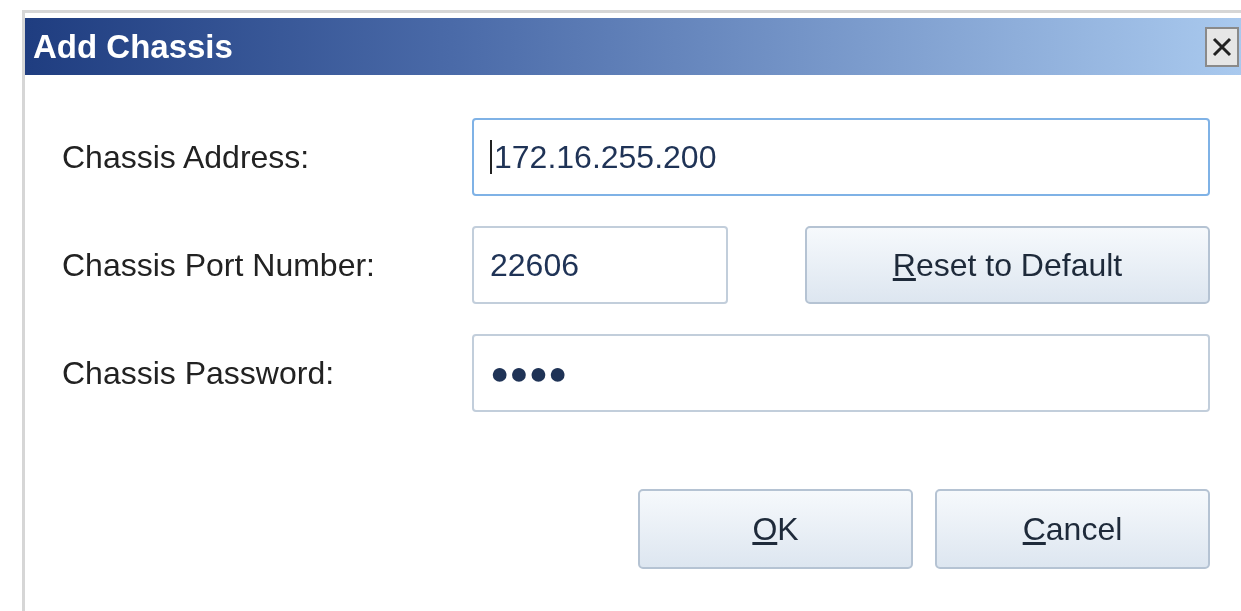 Image resolution: width=1241 pixels, height=611 pixels. What do you see at coordinates (219, 265) in the screenshot?
I see `field-label: Chassis Port Number:` at bounding box center [219, 265].